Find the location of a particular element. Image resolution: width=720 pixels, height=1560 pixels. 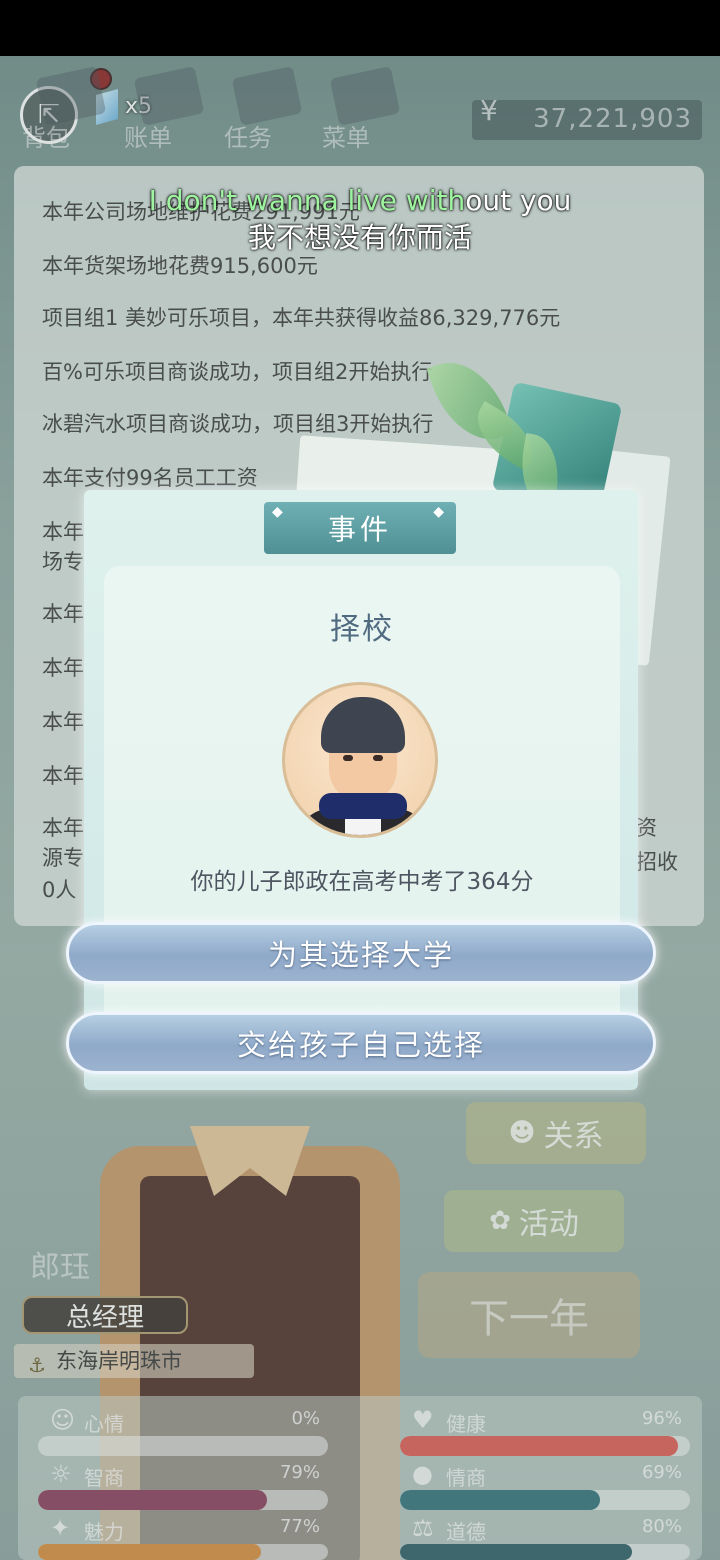

event-modal-header: ◆ 事件 ◆ is located at coordinates (360, 528).